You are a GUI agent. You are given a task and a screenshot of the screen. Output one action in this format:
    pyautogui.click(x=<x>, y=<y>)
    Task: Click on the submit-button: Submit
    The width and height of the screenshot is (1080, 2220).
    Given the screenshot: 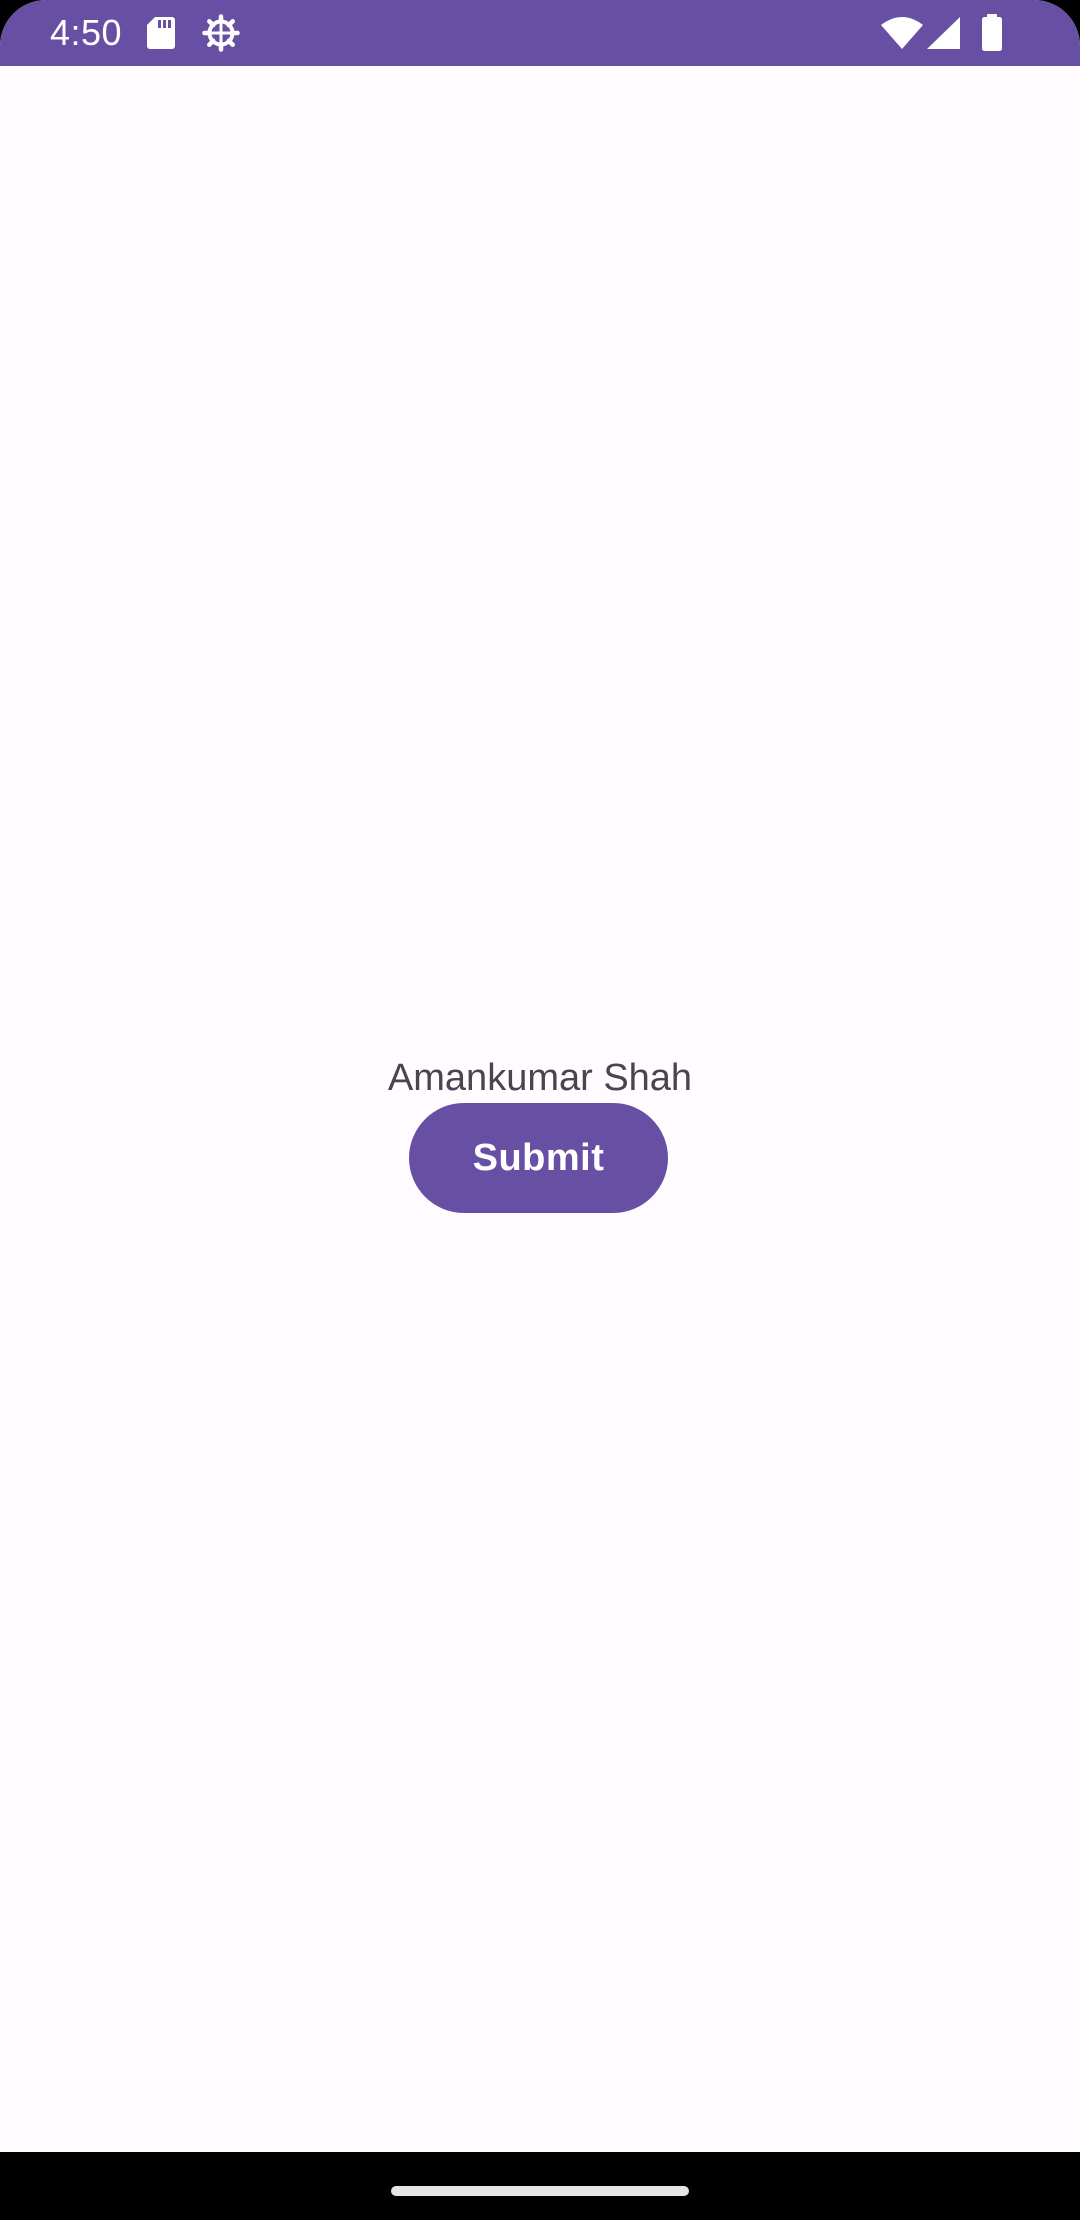 What is the action you would take?
    pyautogui.click(x=538, y=1158)
    